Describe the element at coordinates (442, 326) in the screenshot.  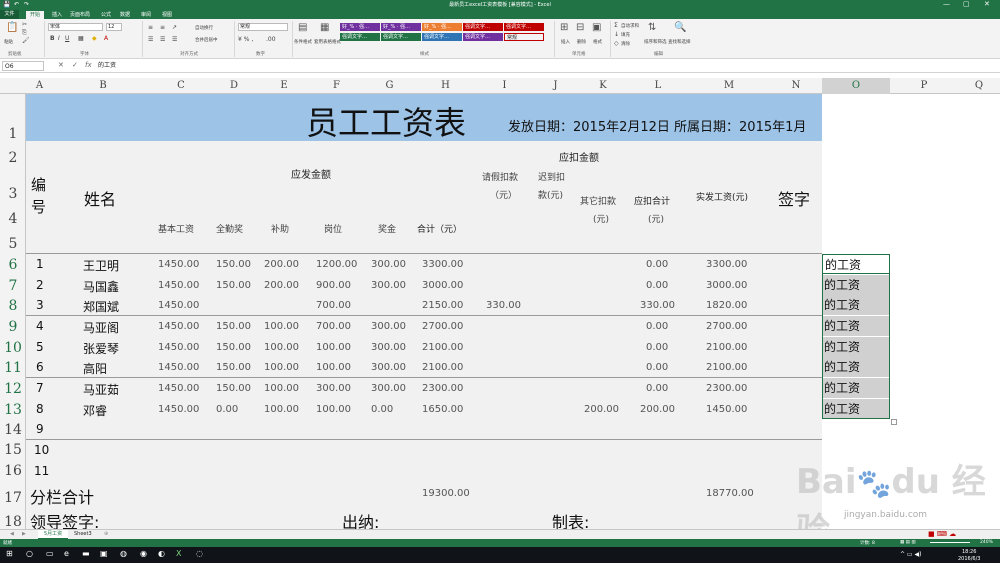
I see `cell-total: 2700.00` at that location.